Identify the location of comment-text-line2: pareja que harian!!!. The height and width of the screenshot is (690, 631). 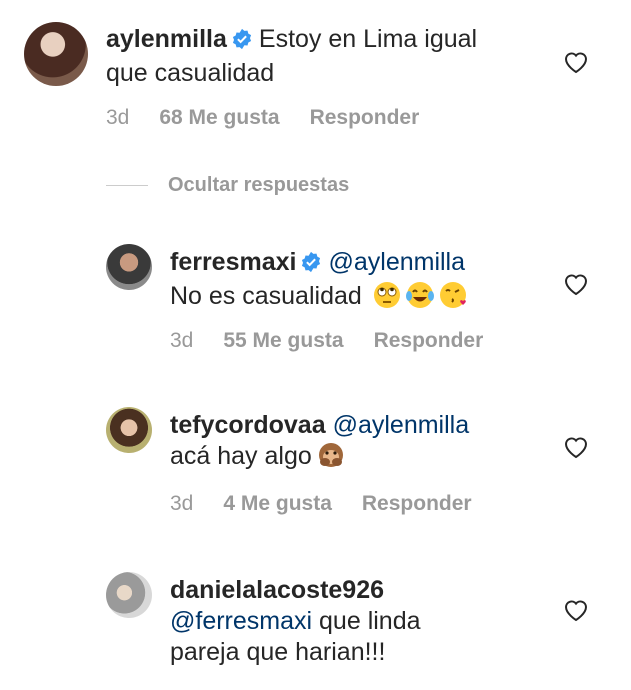
(278, 652).